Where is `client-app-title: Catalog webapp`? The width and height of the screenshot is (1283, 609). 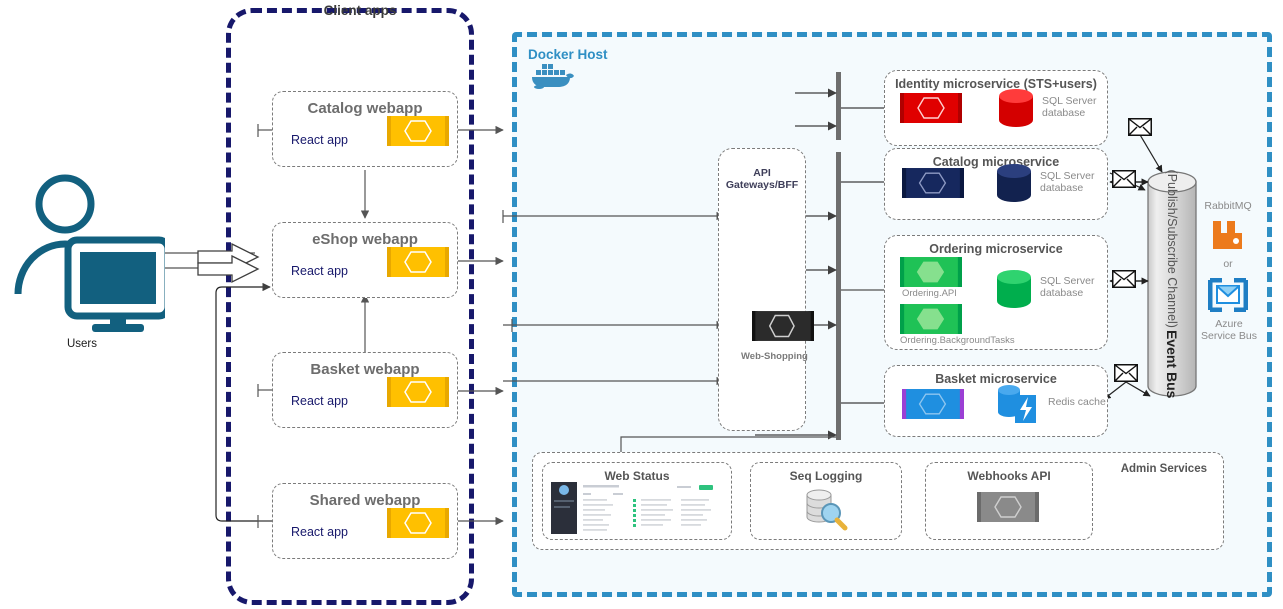
client-app-title: Catalog webapp is located at coordinates (365, 108).